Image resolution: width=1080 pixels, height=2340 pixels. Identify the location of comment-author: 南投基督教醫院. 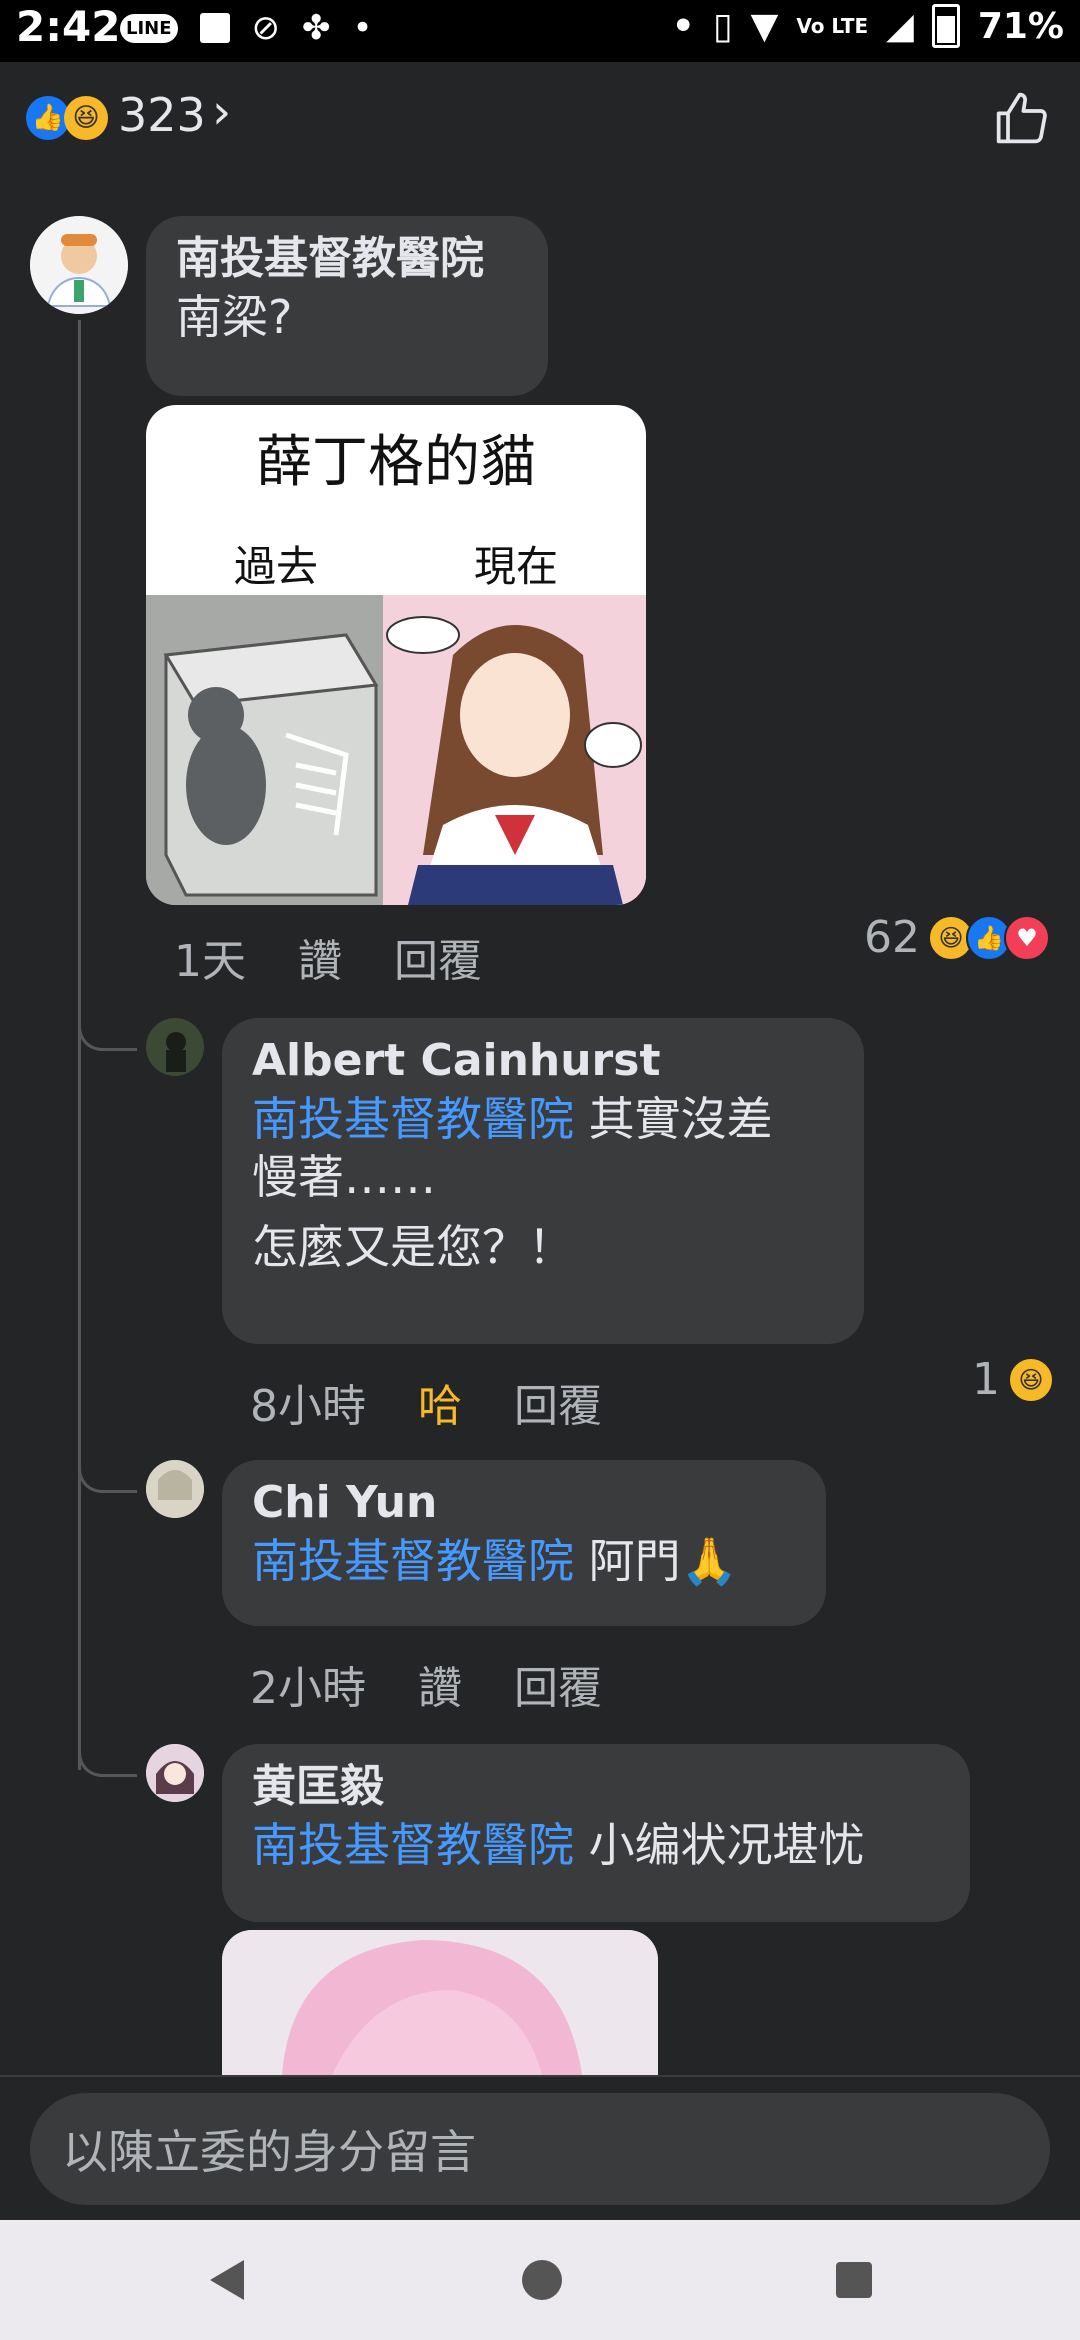
(347, 259).